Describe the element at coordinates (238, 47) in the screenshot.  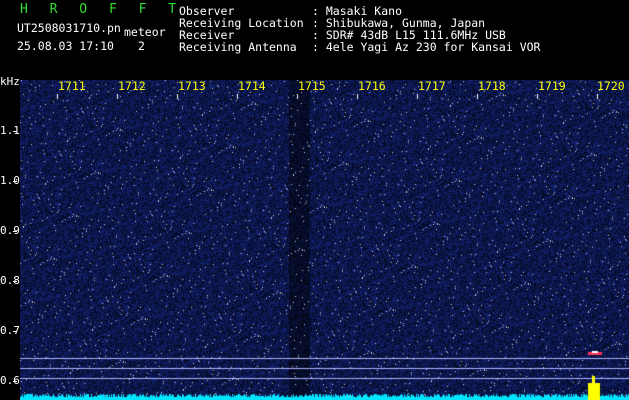
I see `antenna-label: Receiving Antenna` at that location.